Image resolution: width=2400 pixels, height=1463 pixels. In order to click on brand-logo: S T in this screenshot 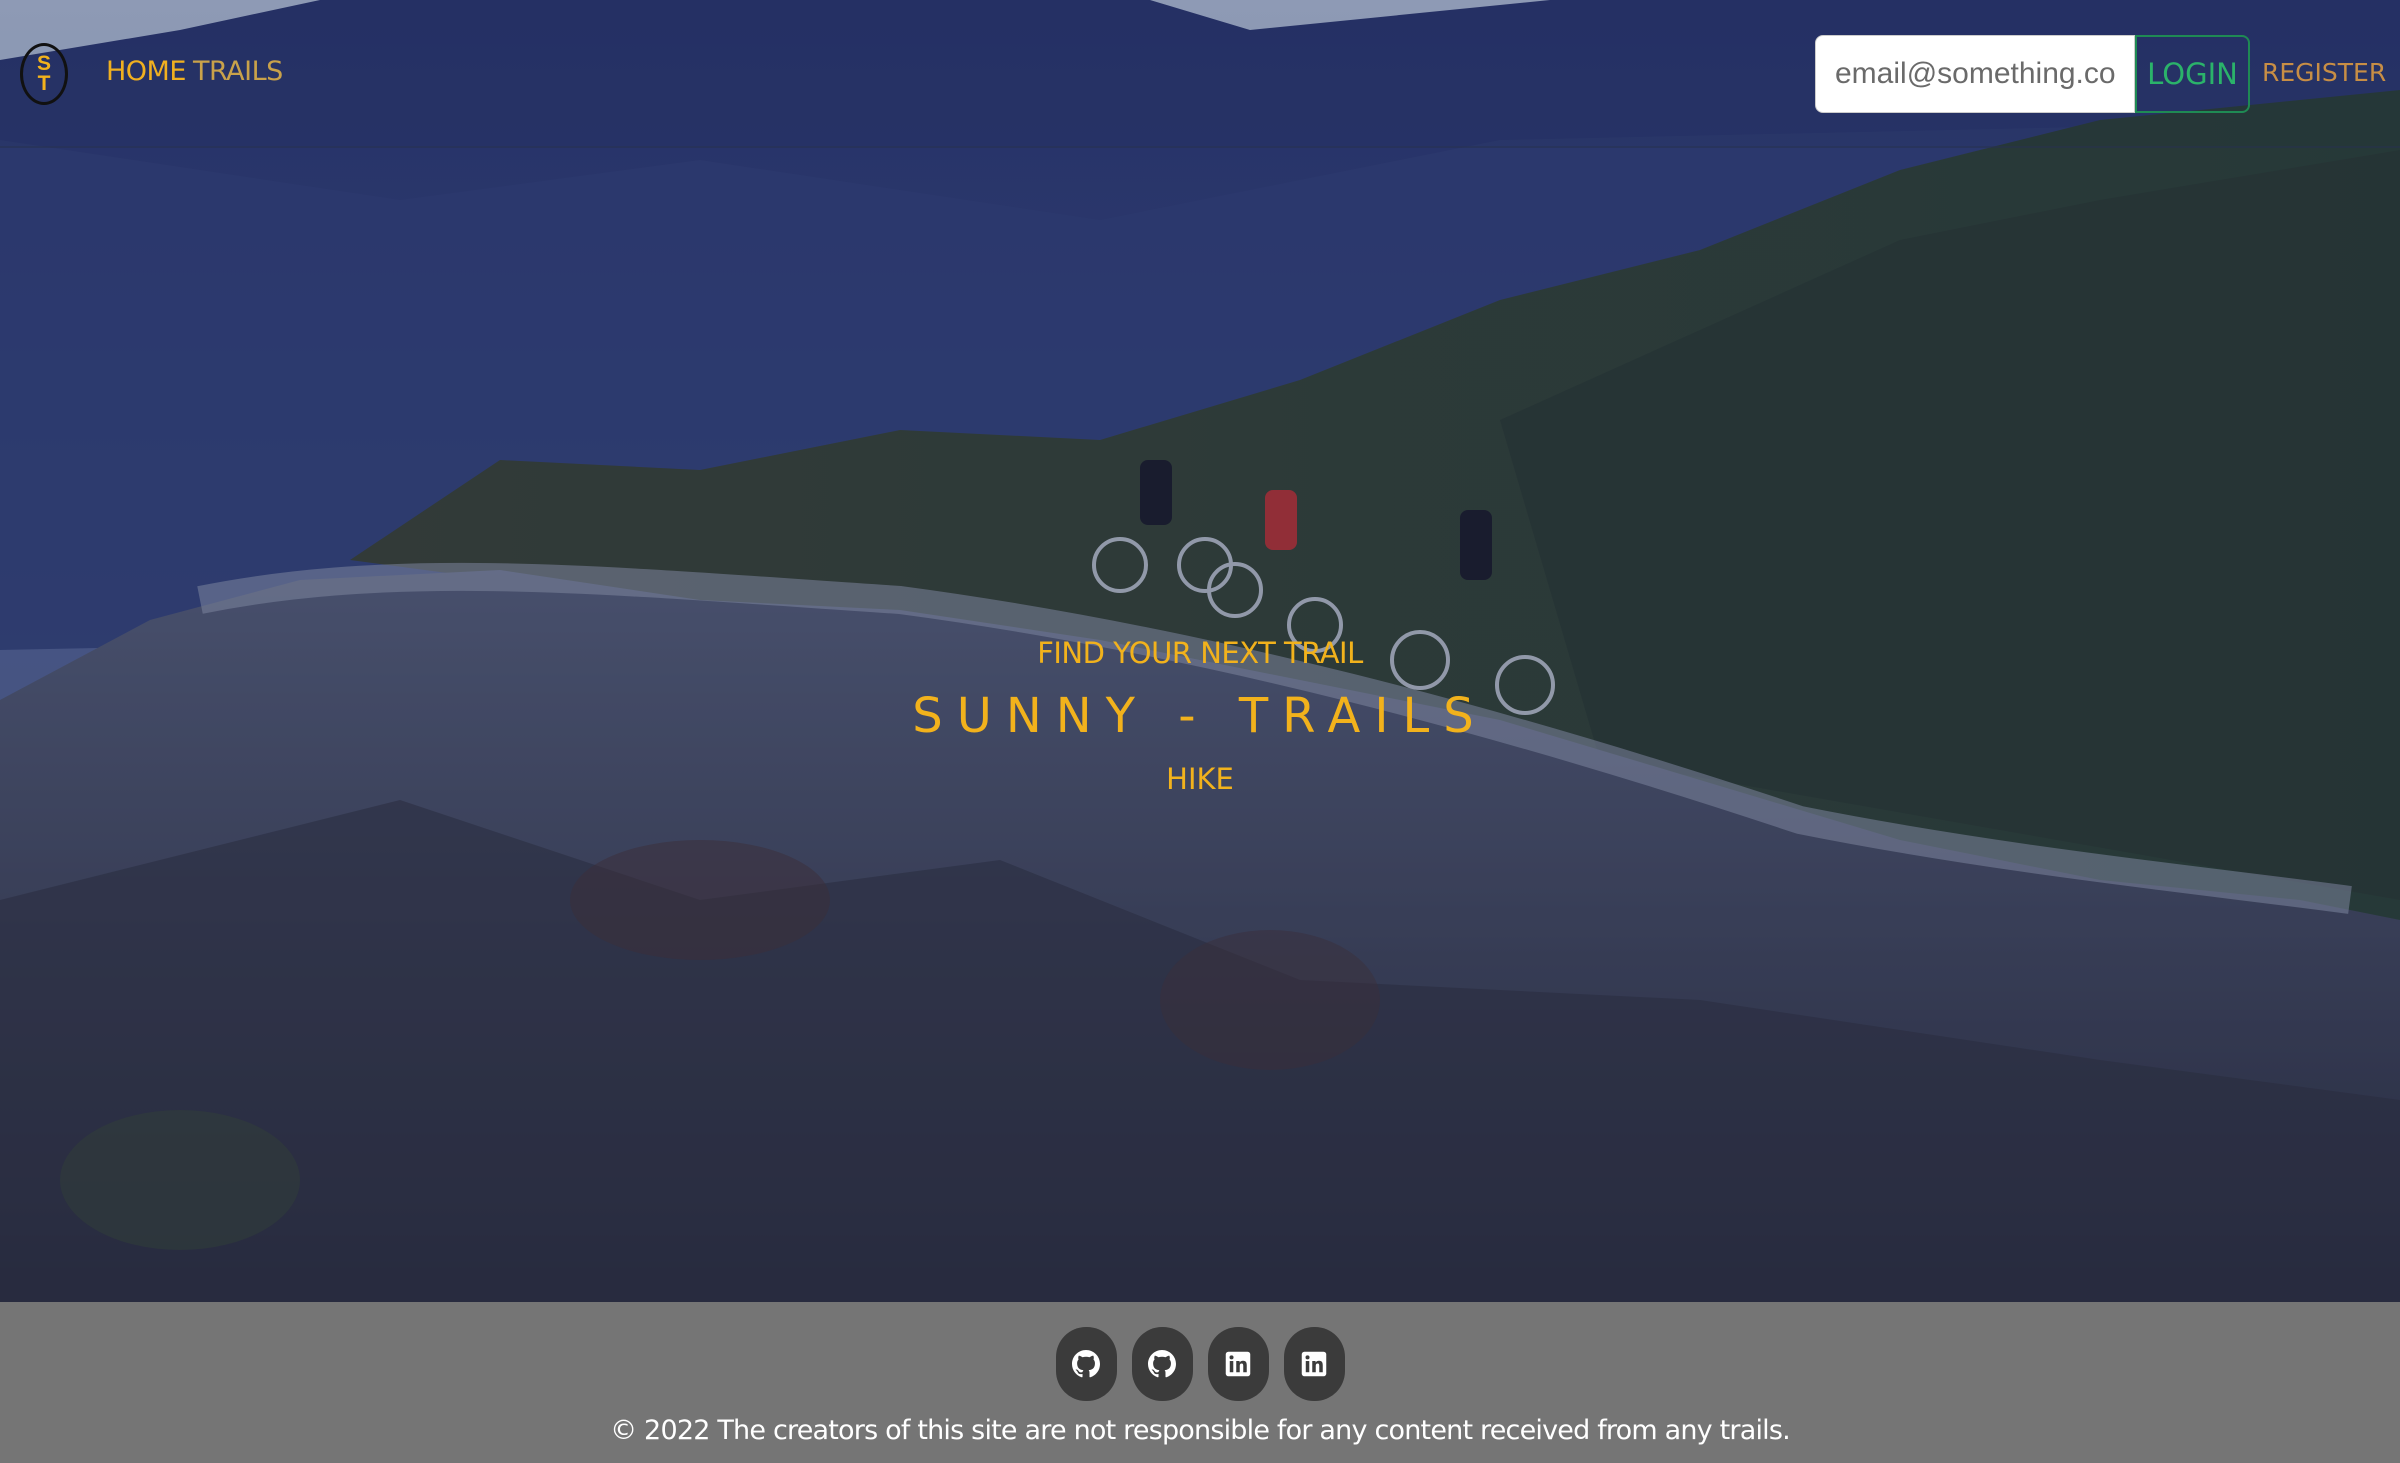, I will do `click(44, 74)`.